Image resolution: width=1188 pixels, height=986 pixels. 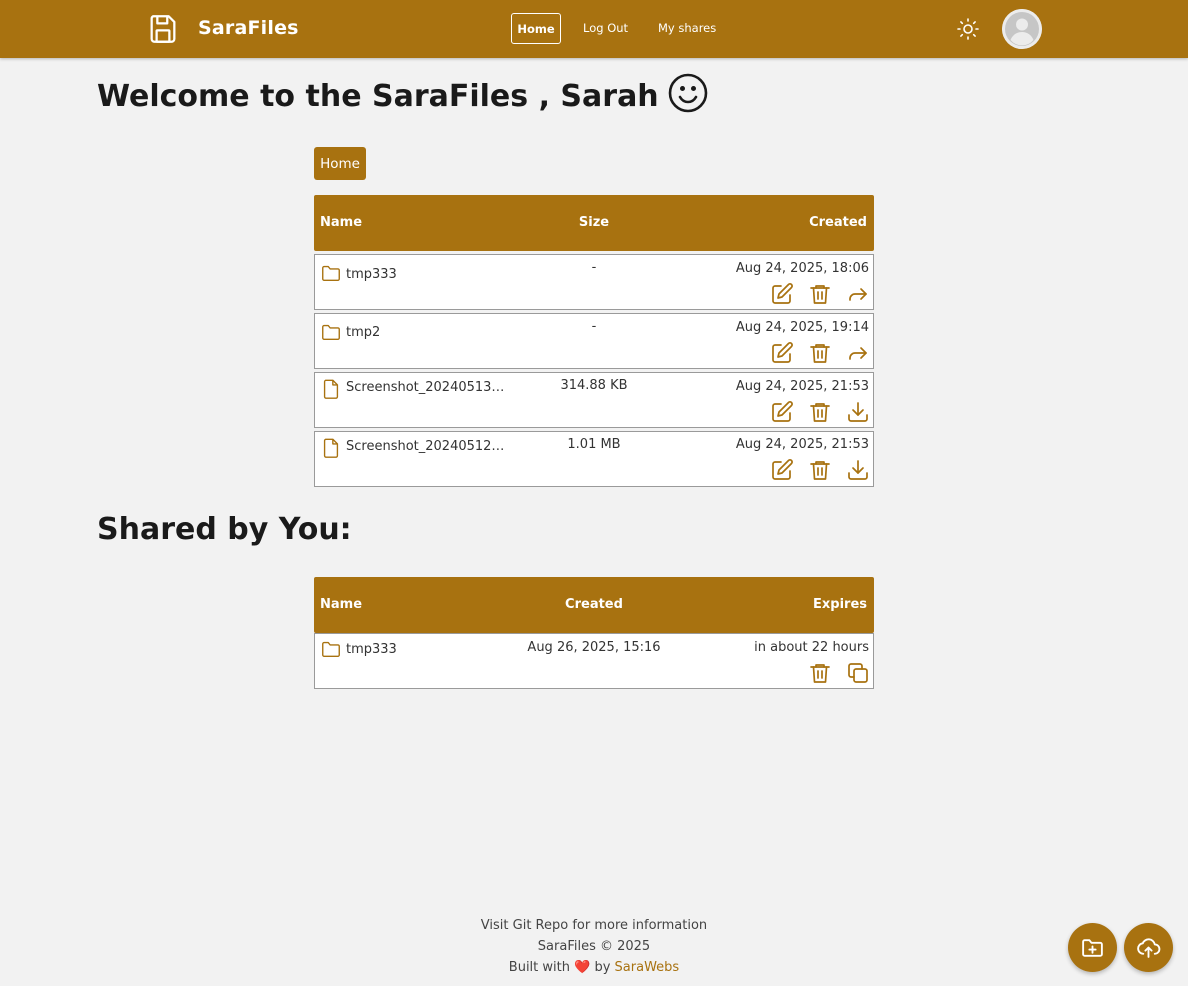 I want to click on share-name: tmp333, so click(x=371, y=649).